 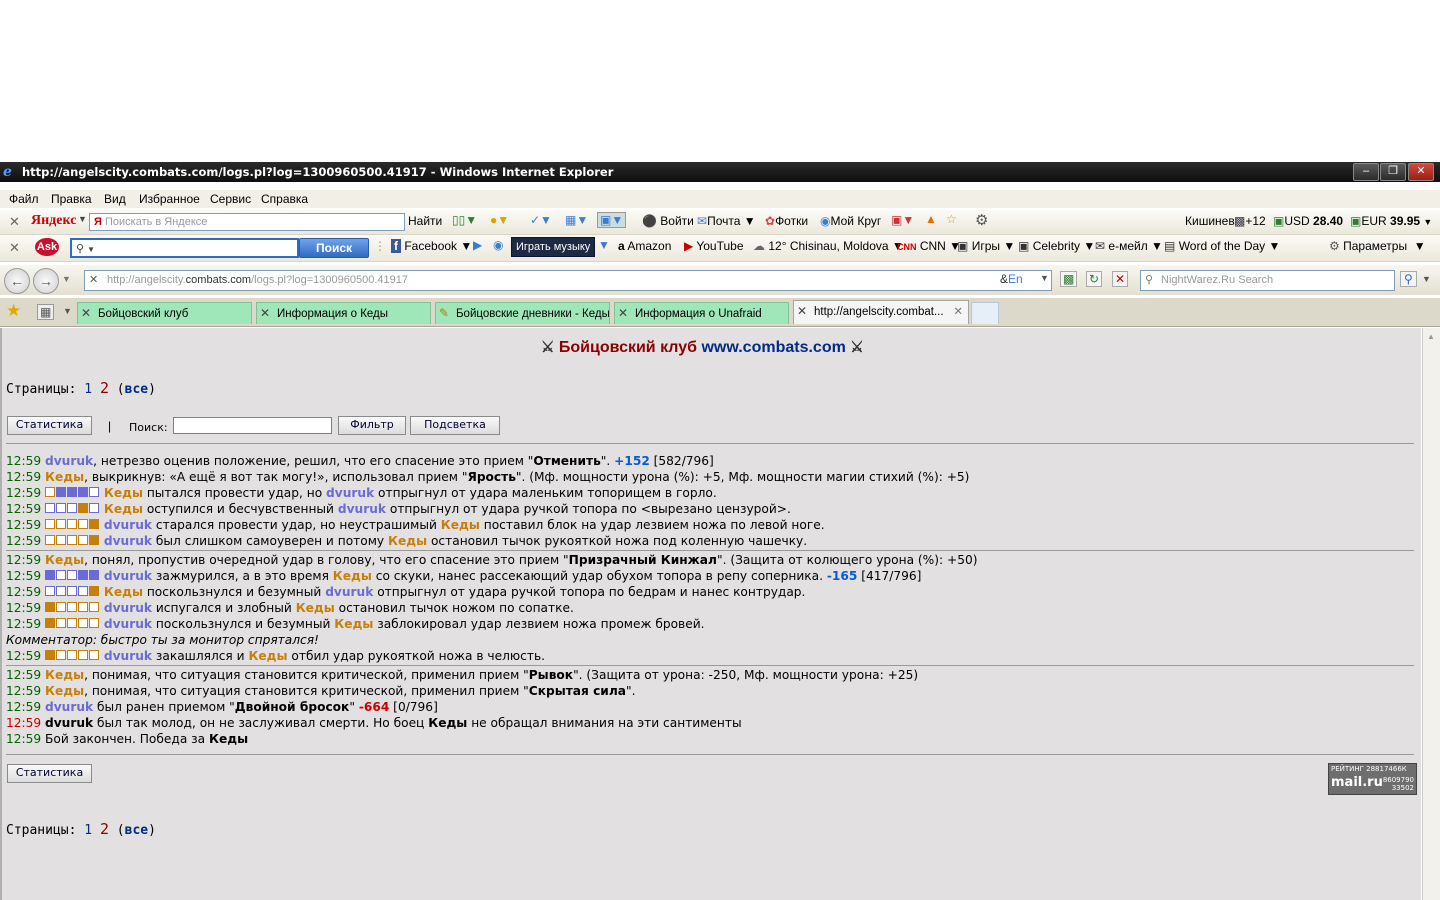 I want to click on tab-fight-diaries: ✎ Бойцовские дневники - Кеды, so click(x=522, y=313).